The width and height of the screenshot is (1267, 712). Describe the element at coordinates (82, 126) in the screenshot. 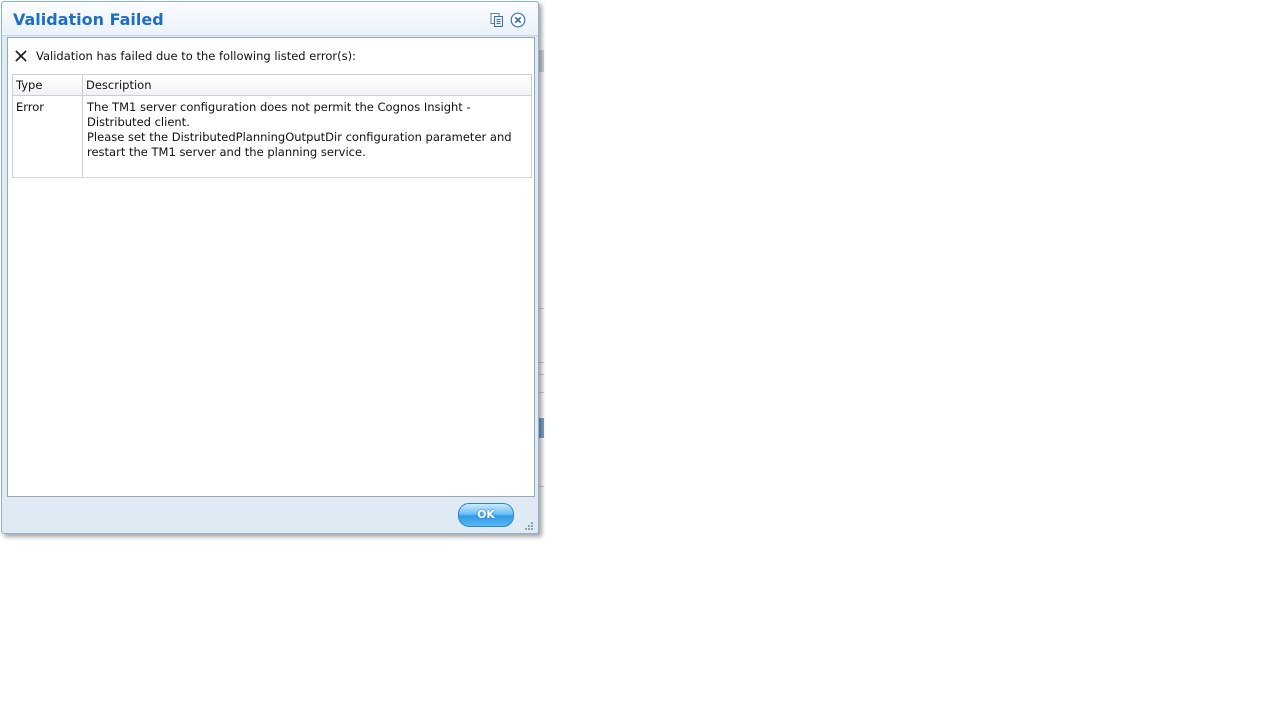

I see `column-divider` at that location.